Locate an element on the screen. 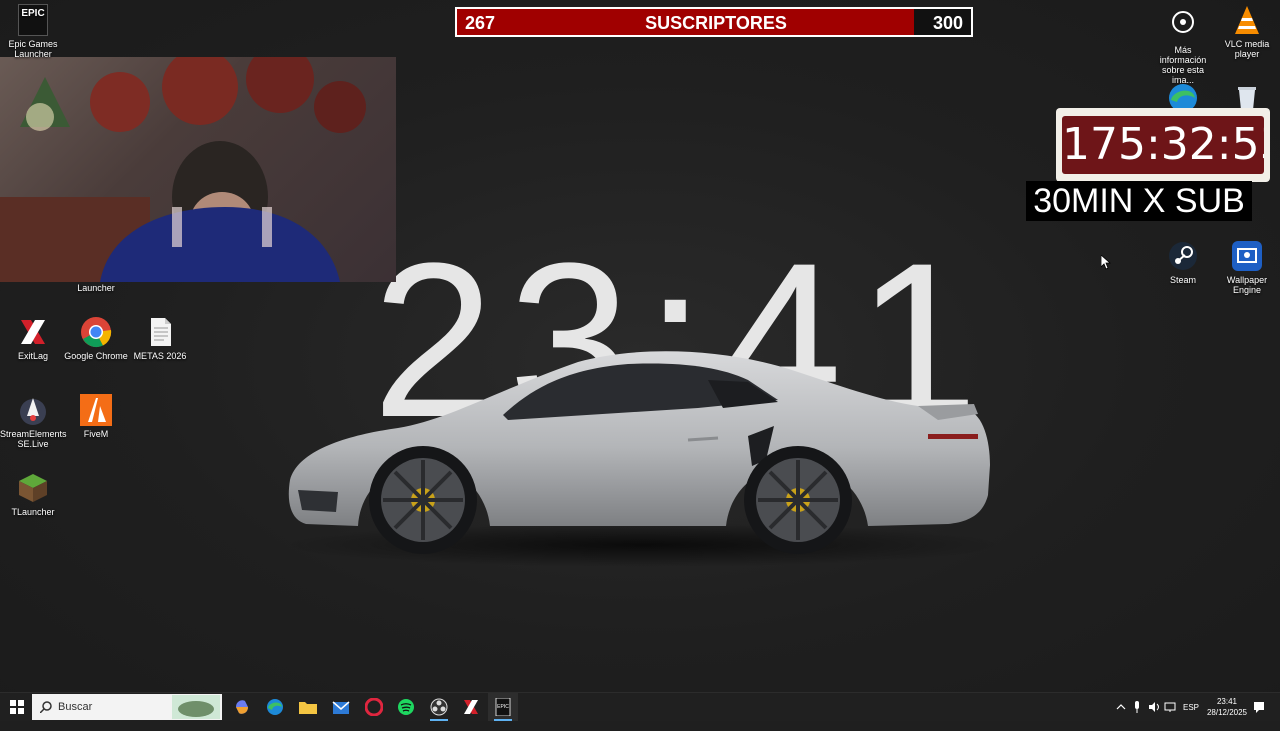  stream-timer-widget: 175:32:53 is located at coordinates (1163, 145).